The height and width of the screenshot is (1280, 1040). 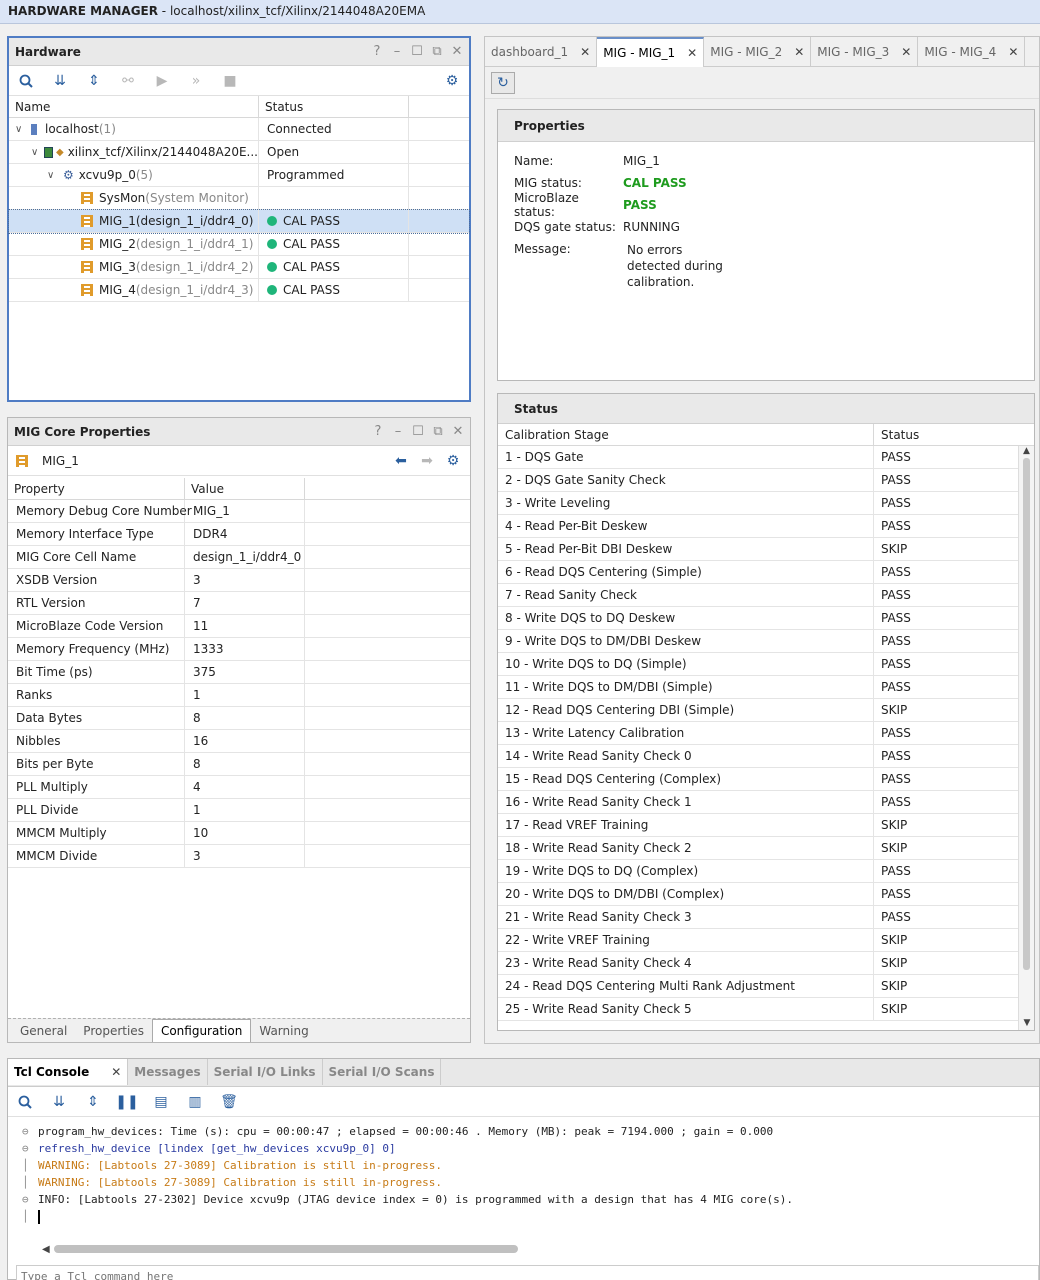 What do you see at coordinates (437, 51) in the screenshot?
I see `float-icon: ⧉` at bounding box center [437, 51].